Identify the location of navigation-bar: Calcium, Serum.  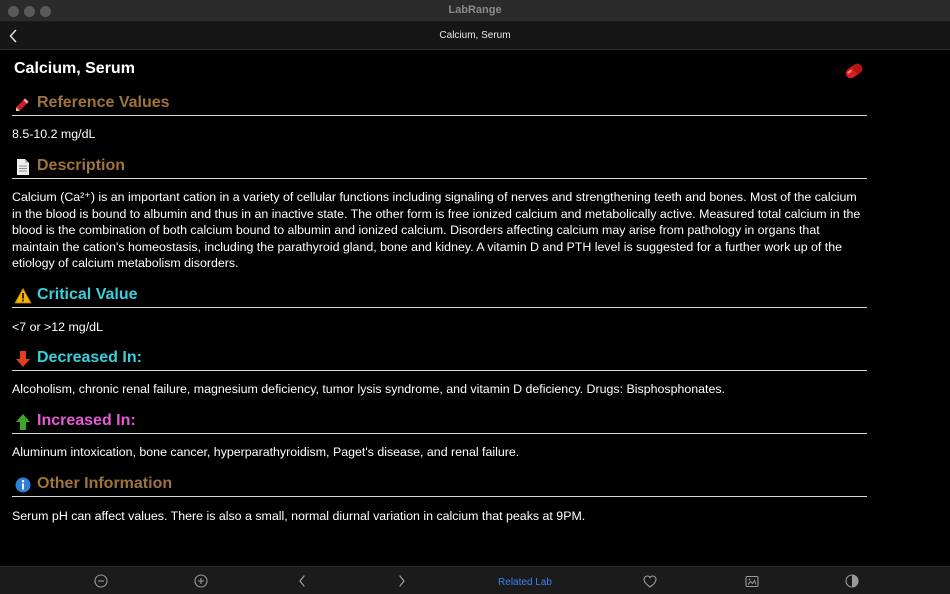
(475, 36).